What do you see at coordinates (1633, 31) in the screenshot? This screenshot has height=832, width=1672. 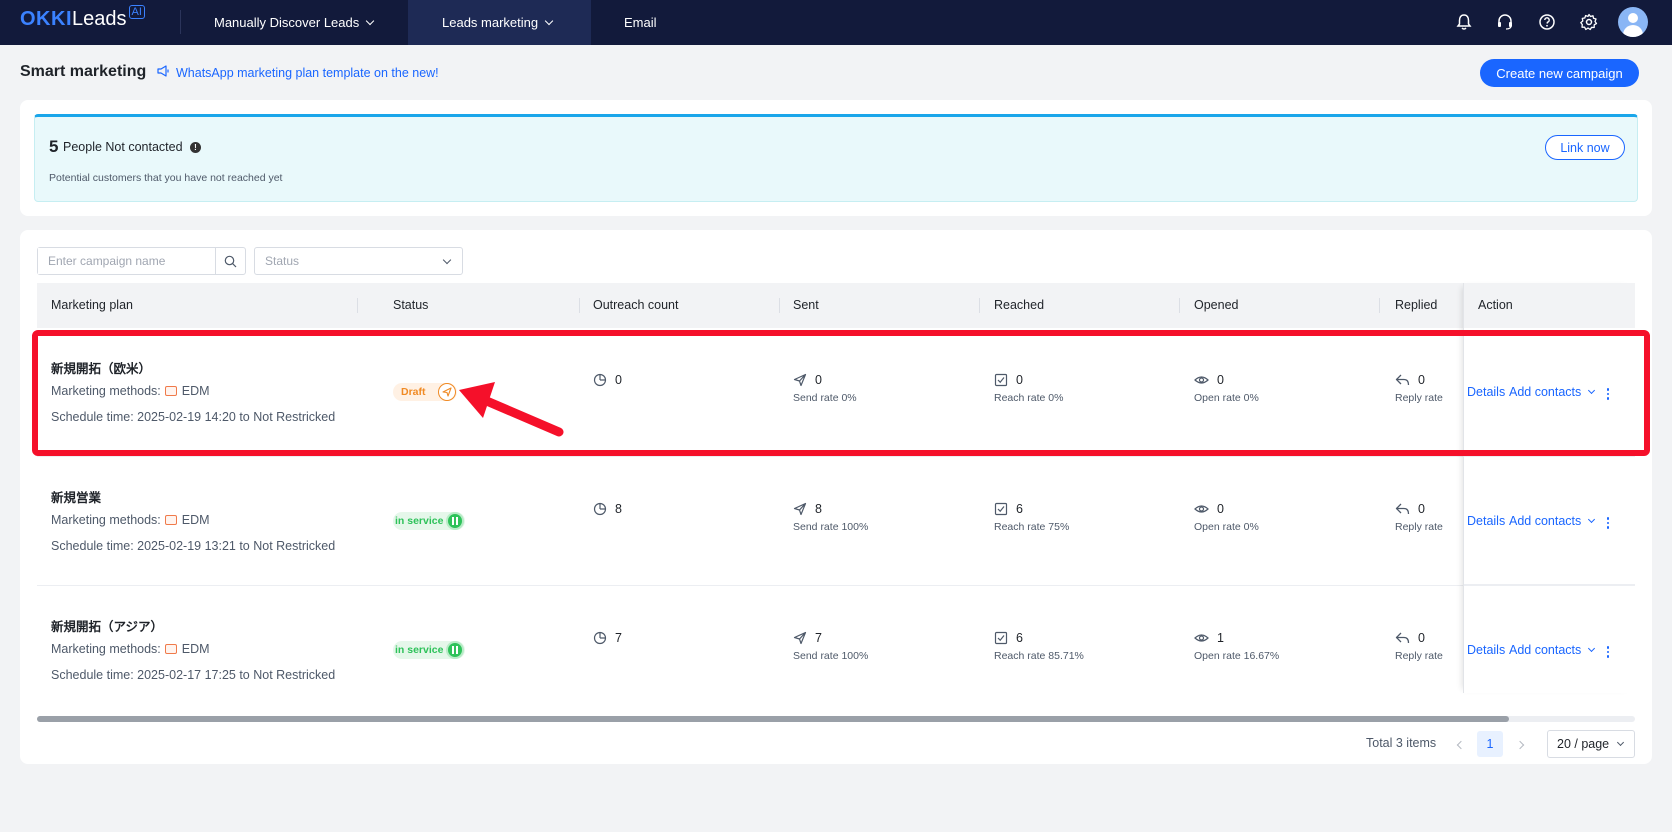 I see `avatar-body-shape` at bounding box center [1633, 31].